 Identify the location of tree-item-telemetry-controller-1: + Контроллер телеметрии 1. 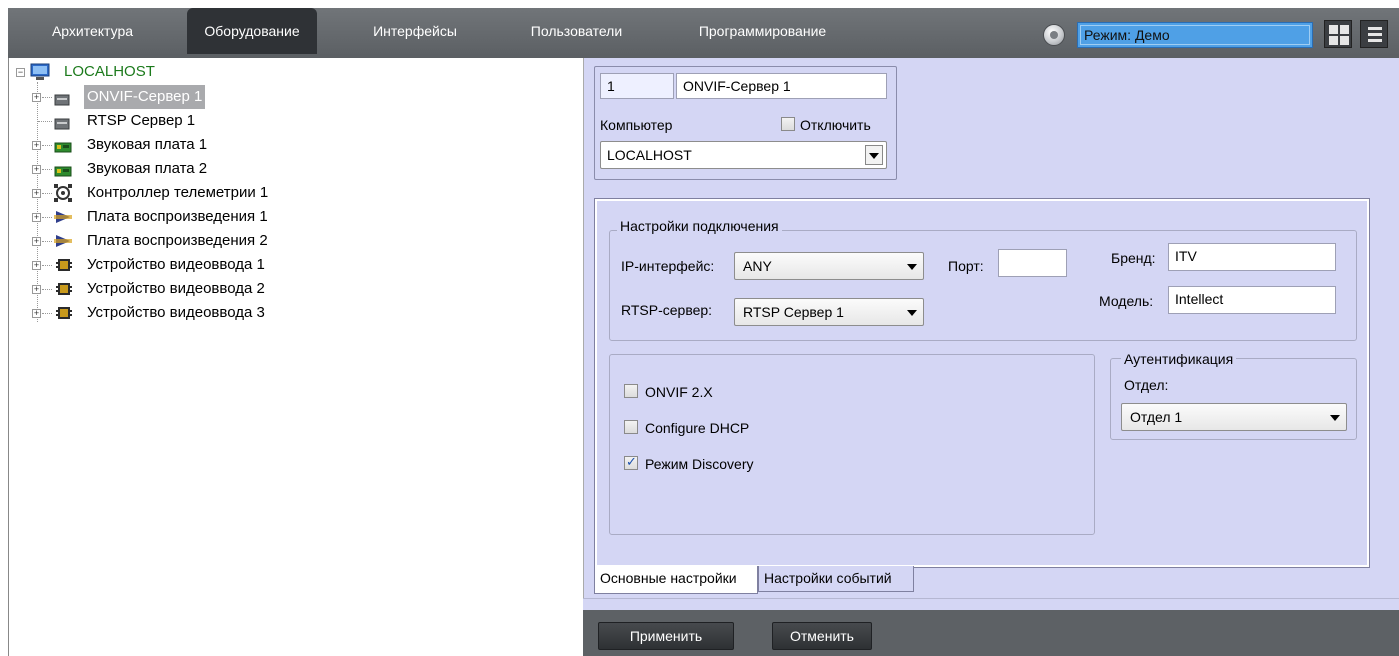
(190, 193).